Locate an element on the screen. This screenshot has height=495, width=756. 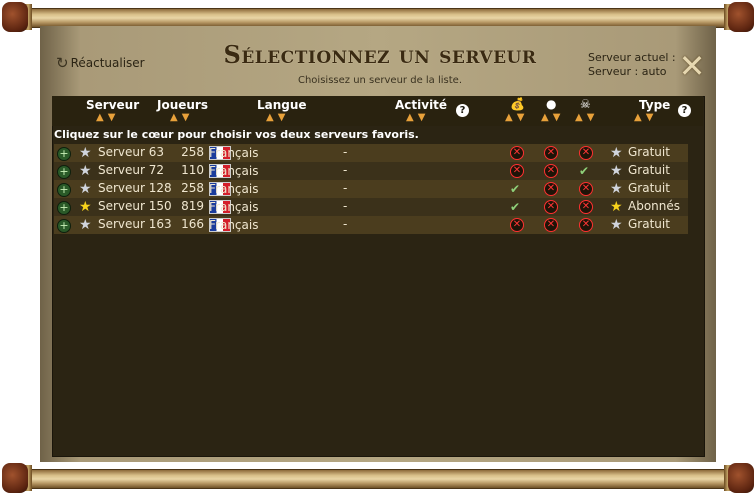
money-bag-icon: 💰 is located at coordinates (517, 104).